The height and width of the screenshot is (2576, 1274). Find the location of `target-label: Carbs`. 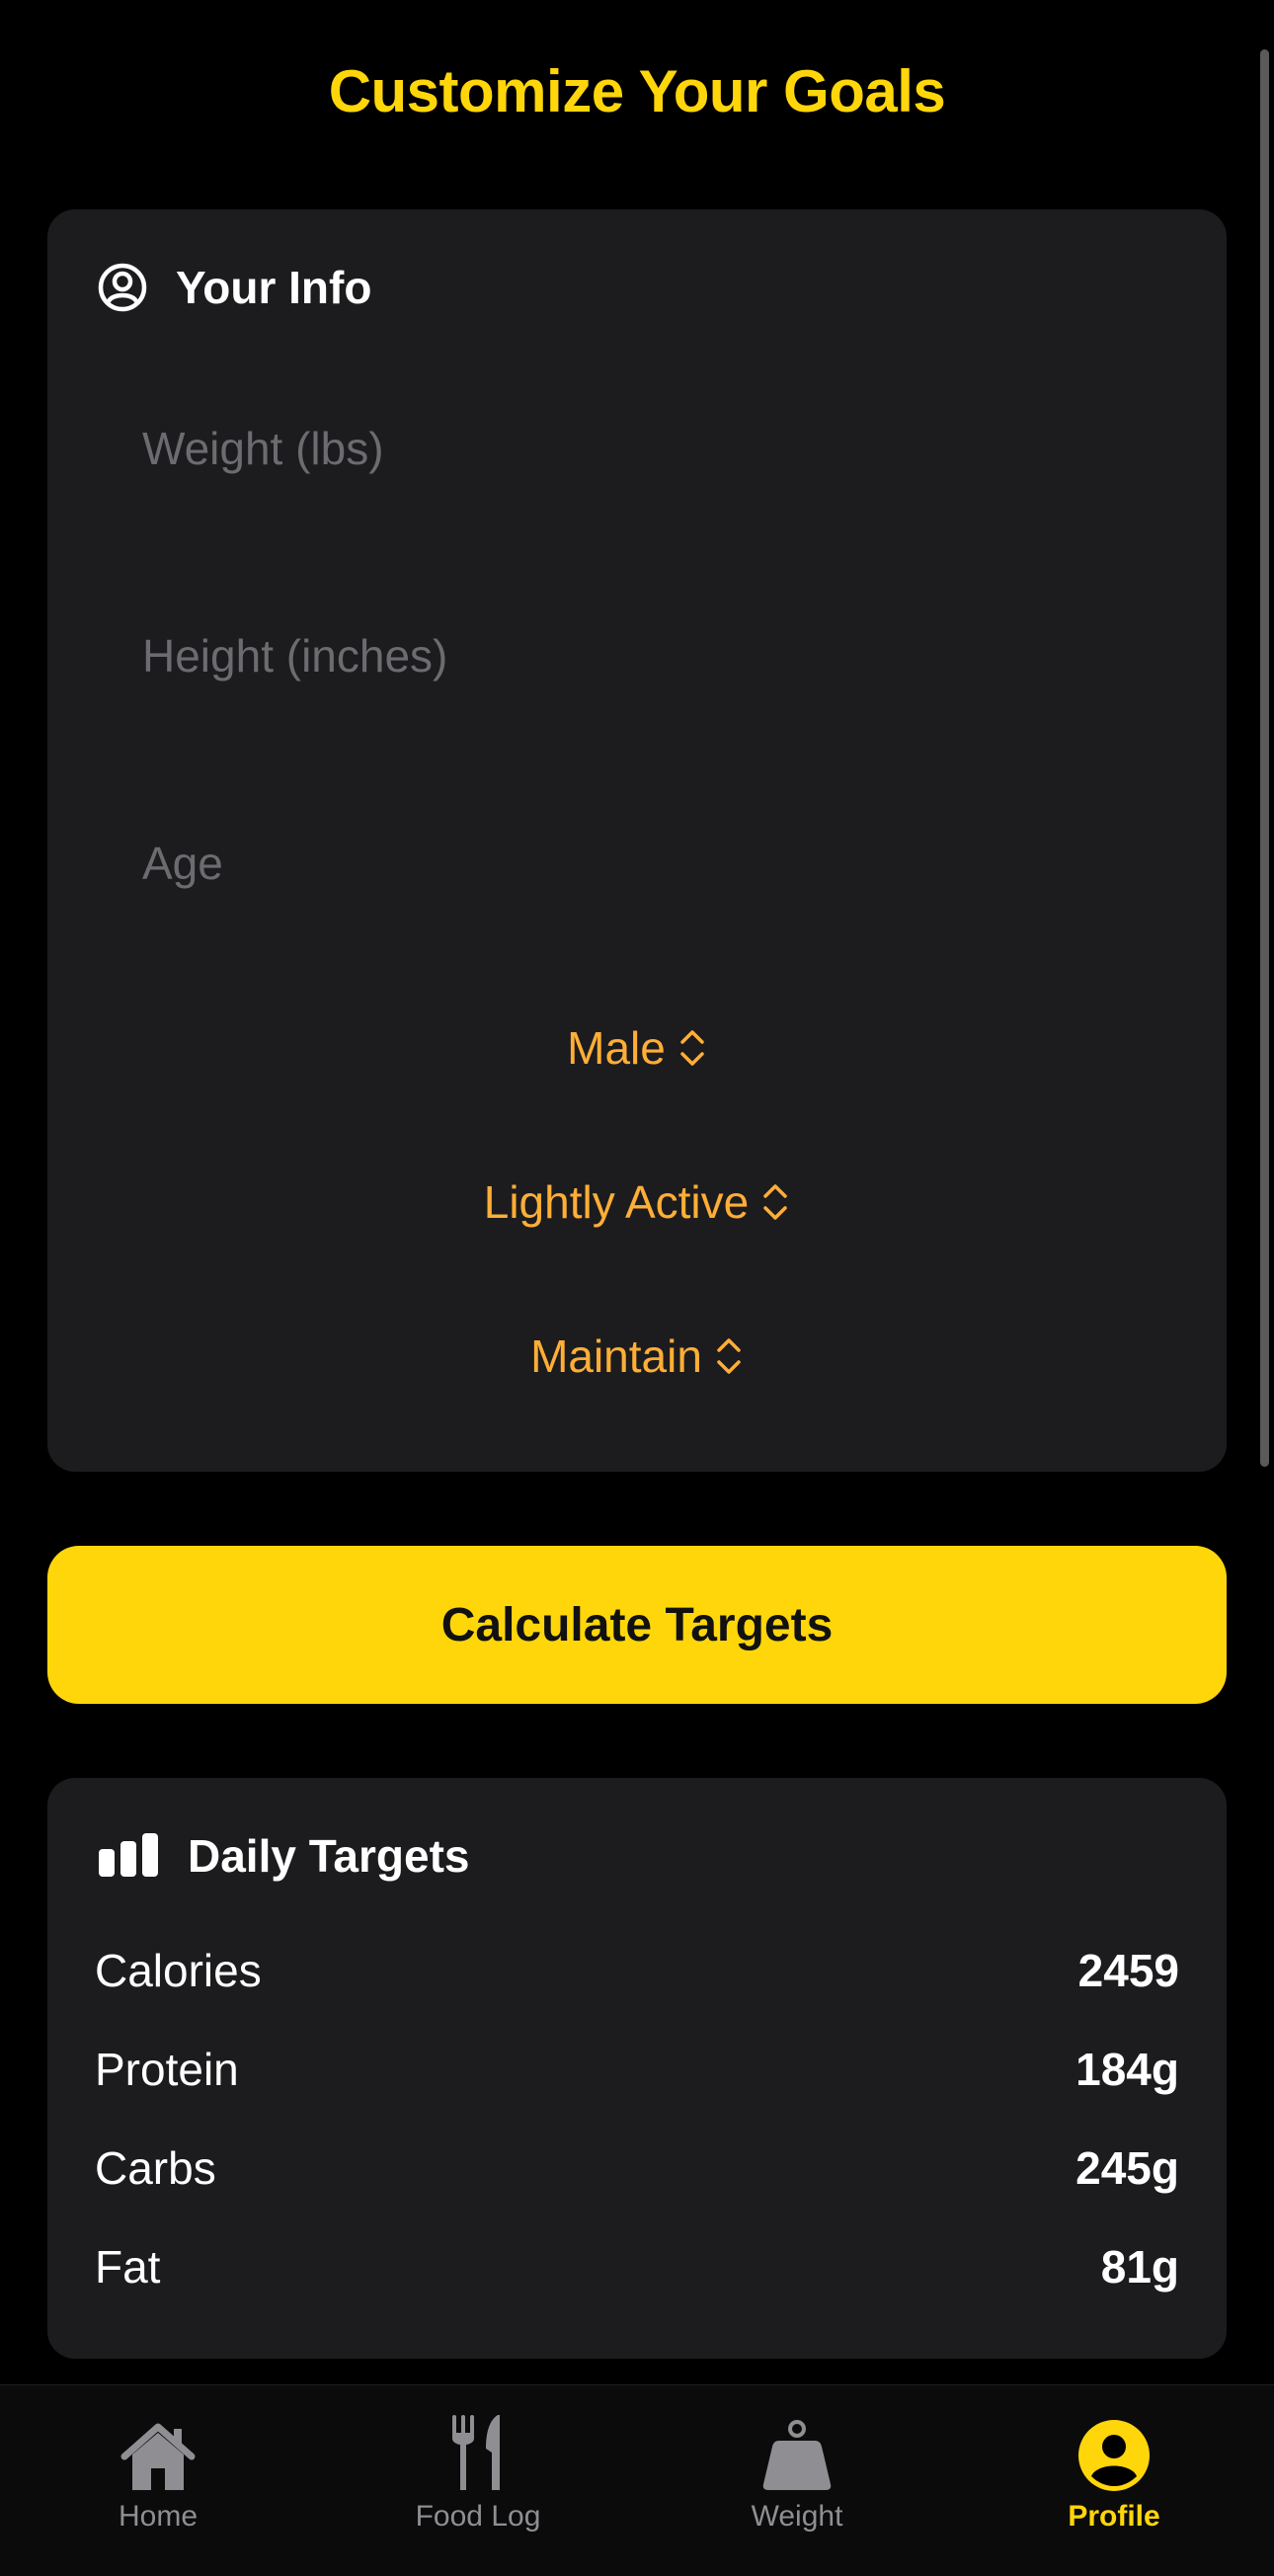

target-label: Carbs is located at coordinates (156, 2168).